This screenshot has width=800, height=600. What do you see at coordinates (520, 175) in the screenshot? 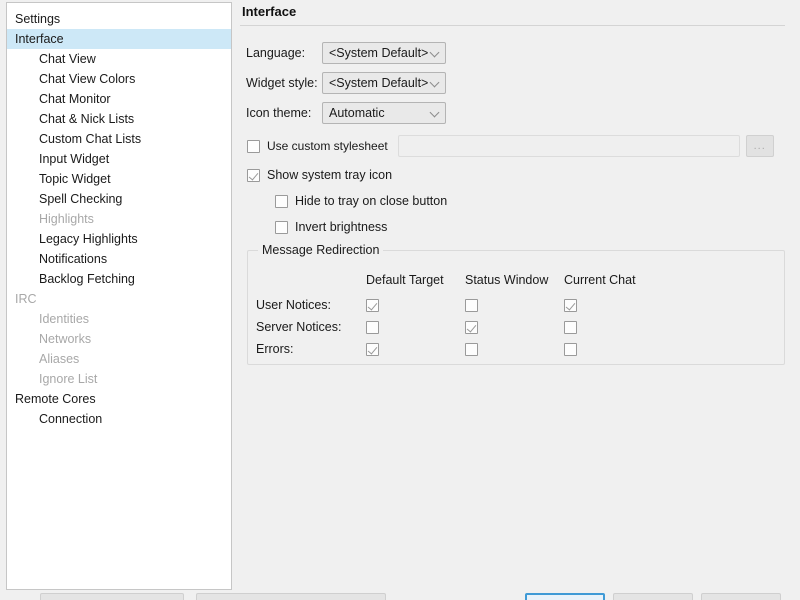
I see `show-tray-icon-row: Show system tray icon` at bounding box center [520, 175].